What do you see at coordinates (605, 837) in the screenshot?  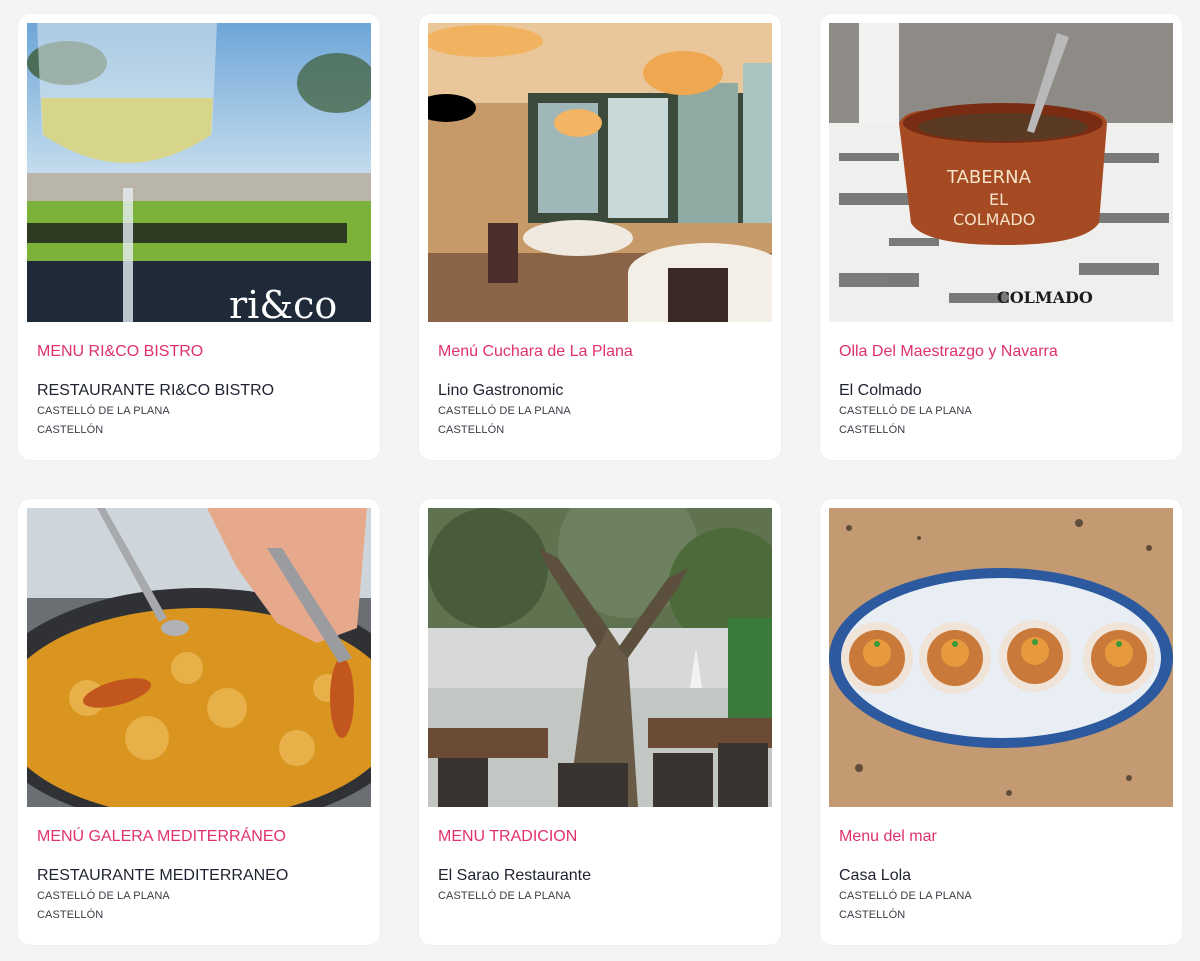 I see `menu-title: MENU TRADICION` at bounding box center [605, 837].